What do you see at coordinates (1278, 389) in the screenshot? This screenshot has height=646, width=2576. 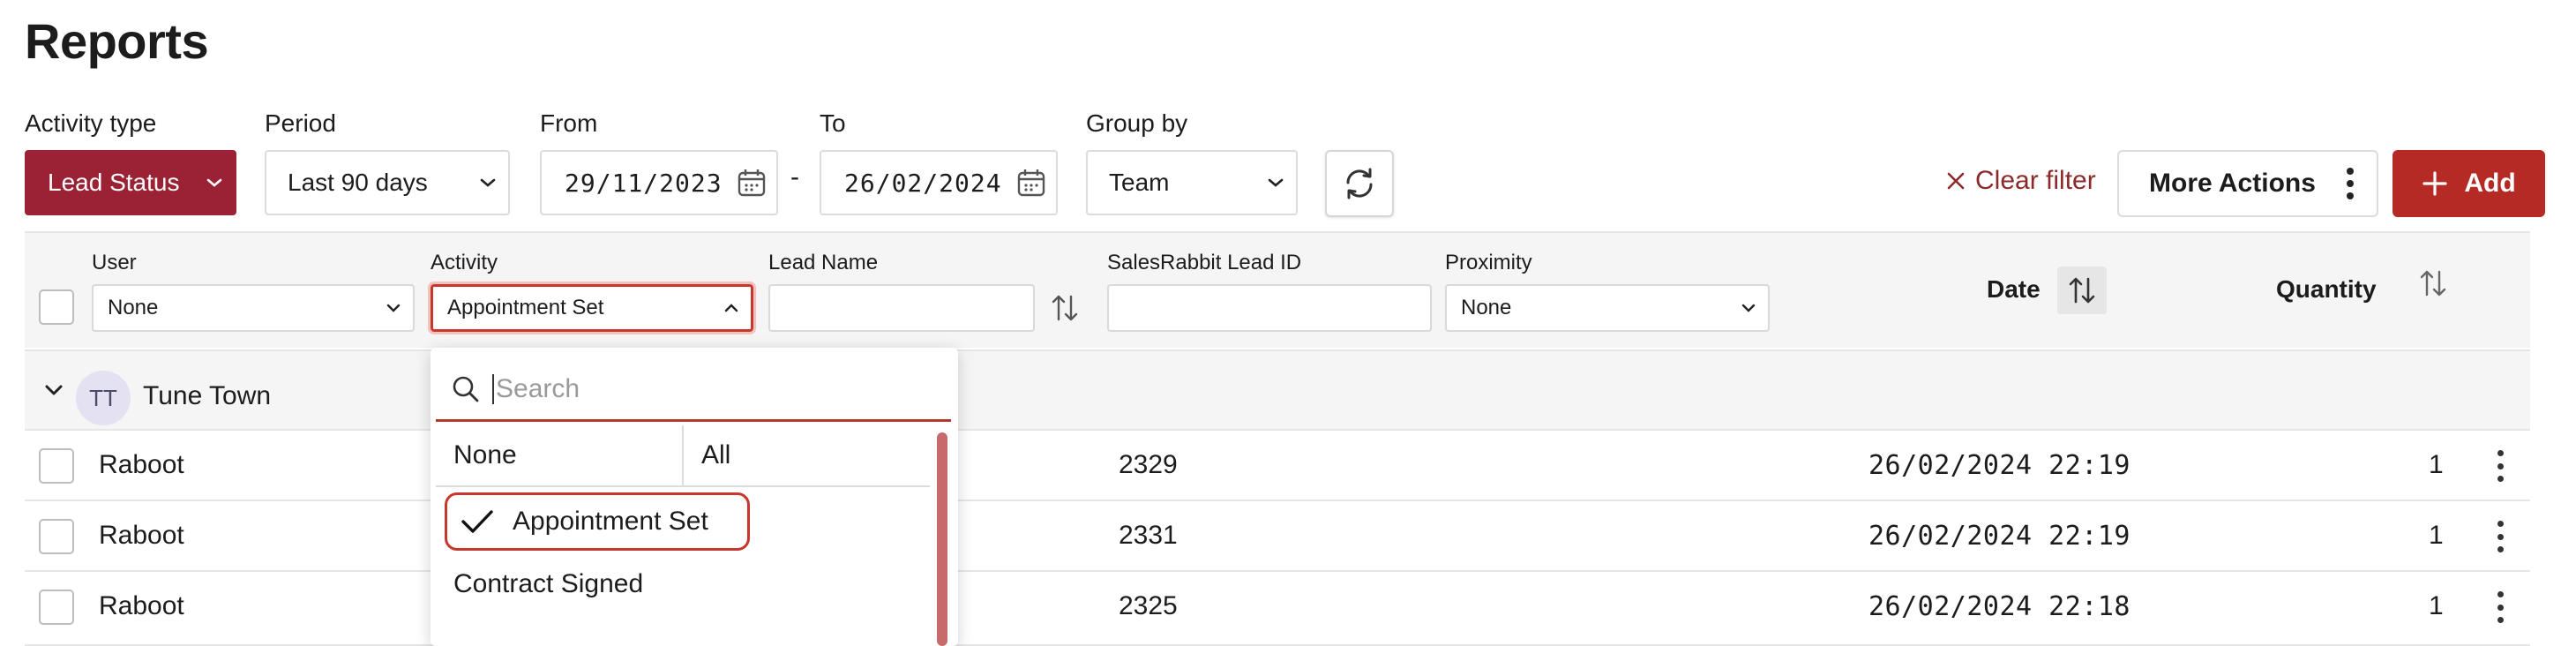 I see `group-row: TT Tune Town` at bounding box center [1278, 389].